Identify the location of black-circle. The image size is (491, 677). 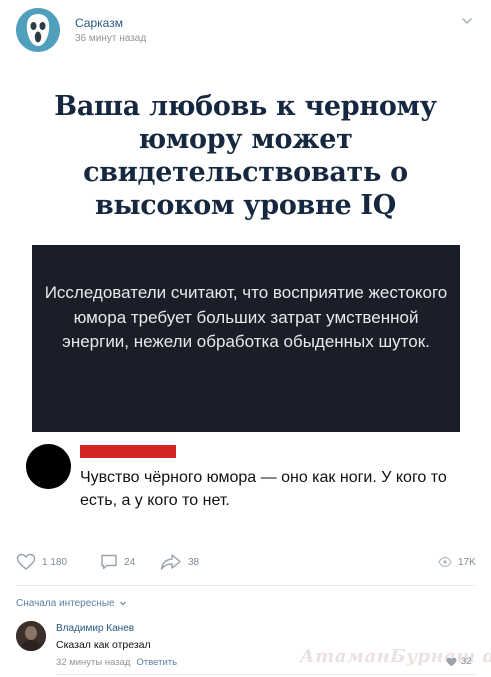
(48, 466).